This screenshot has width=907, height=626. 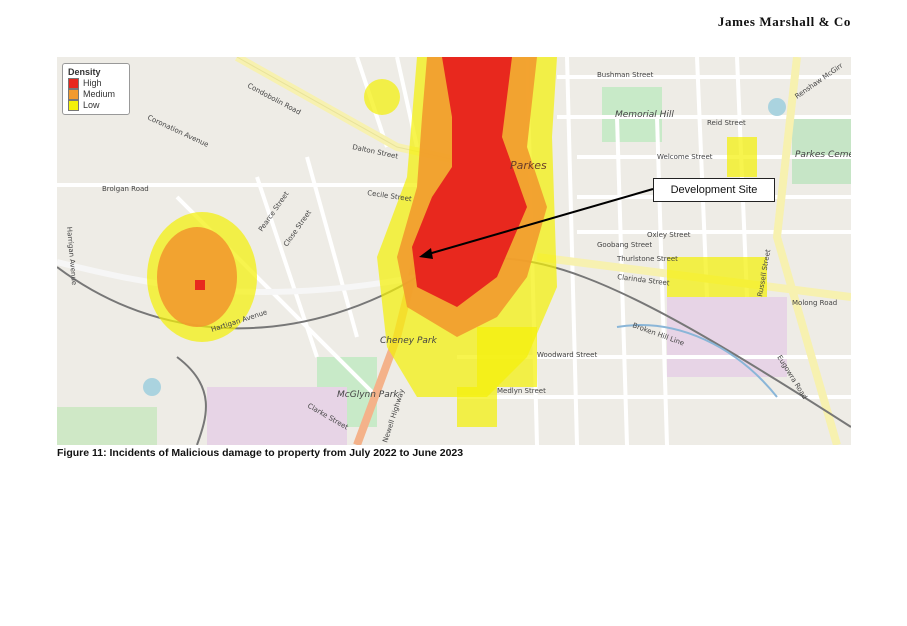 What do you see at coordinates (297, 228) in the screenshot?
I see `label-close-street: Close Street` at bounding box center [297, 228].